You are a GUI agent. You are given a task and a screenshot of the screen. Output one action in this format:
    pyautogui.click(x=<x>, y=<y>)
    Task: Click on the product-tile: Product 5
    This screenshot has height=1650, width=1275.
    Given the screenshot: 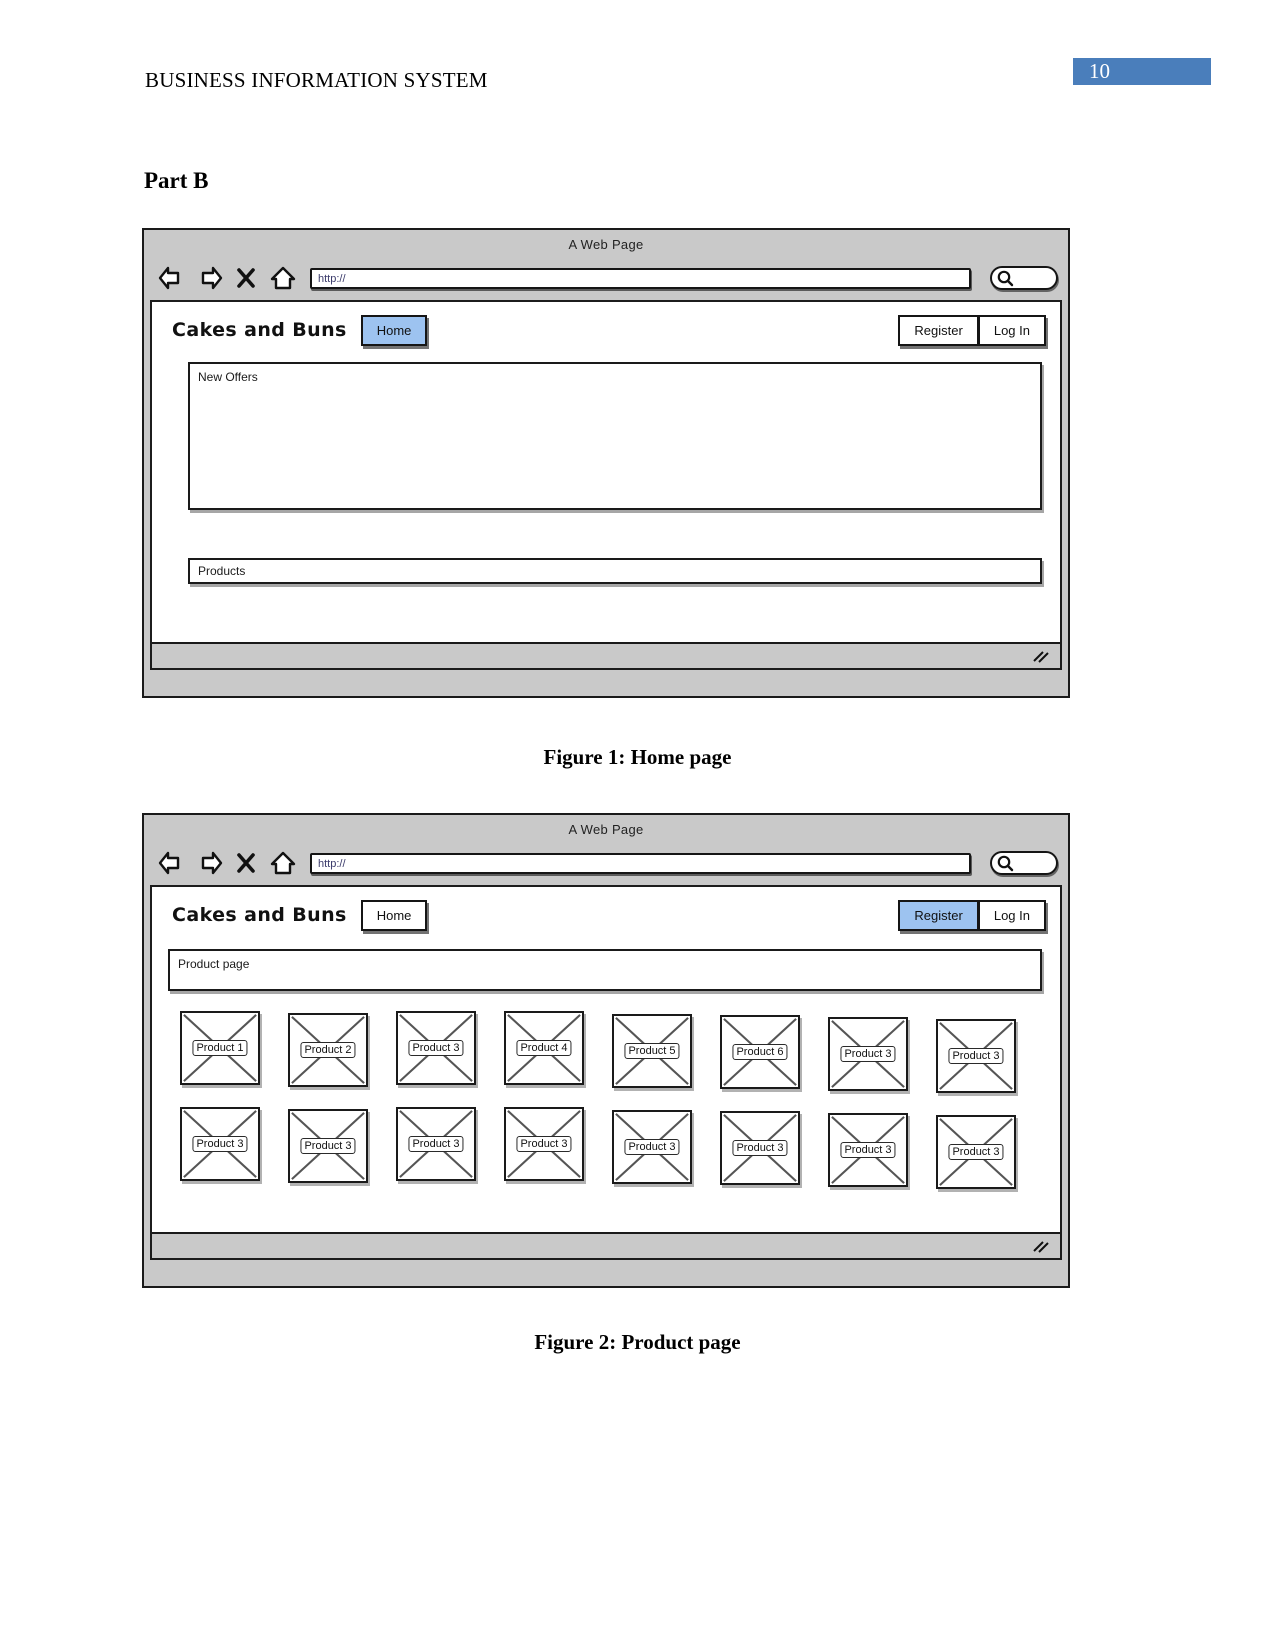 What is the action you would take?
    pyautogui.click(x=652, y=1051)
    